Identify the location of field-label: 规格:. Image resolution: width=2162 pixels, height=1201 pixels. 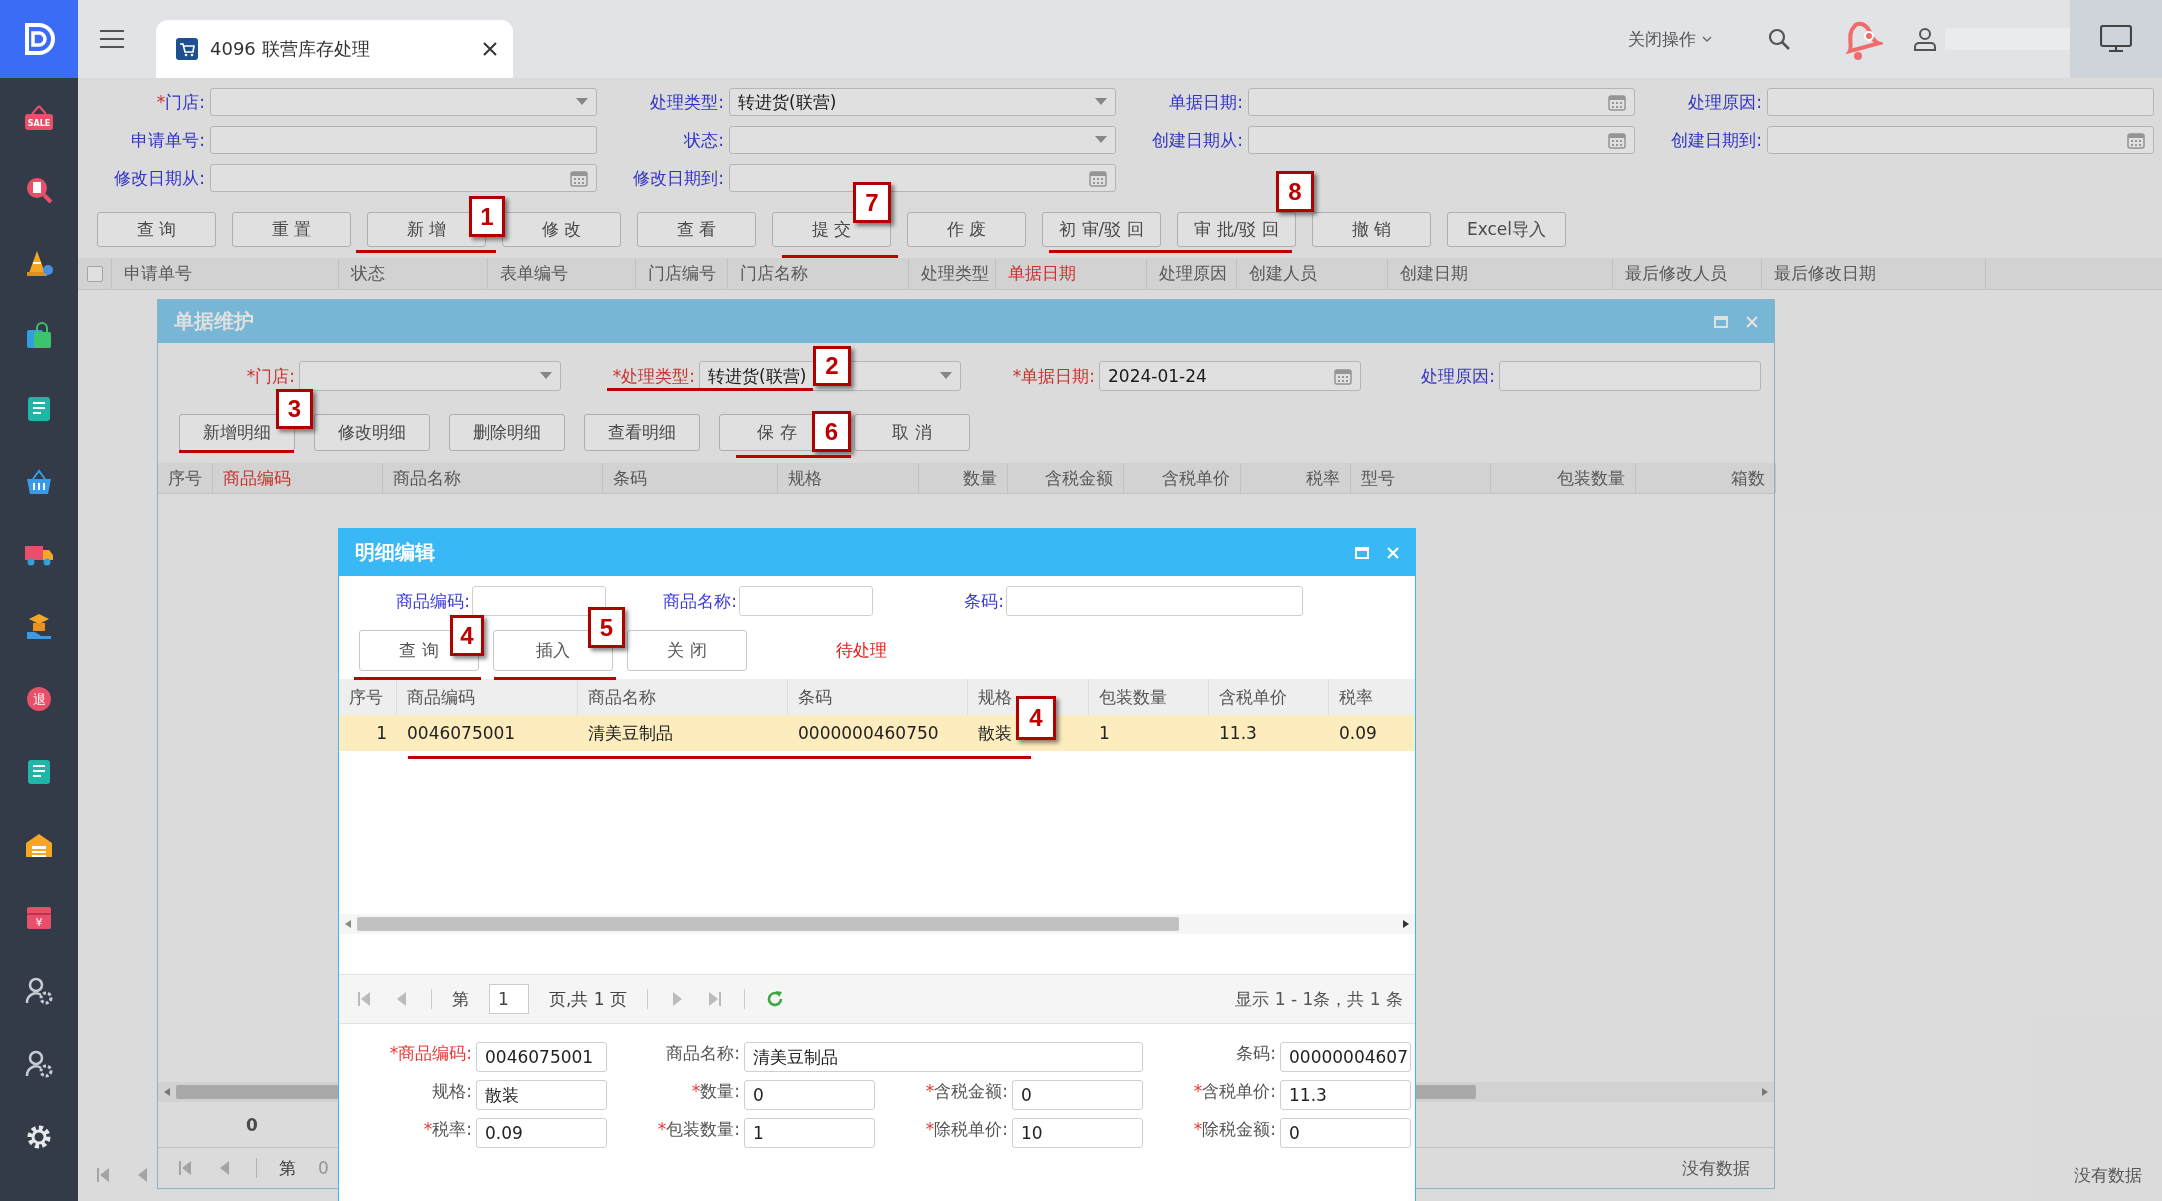
(451, 1091).